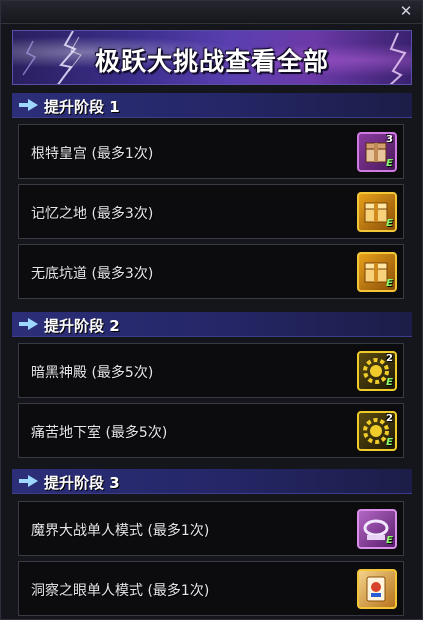 Image resolution: width=423 pixels, height=620 pixels. I want to click on ticket-count: 3, so click(389, 139).